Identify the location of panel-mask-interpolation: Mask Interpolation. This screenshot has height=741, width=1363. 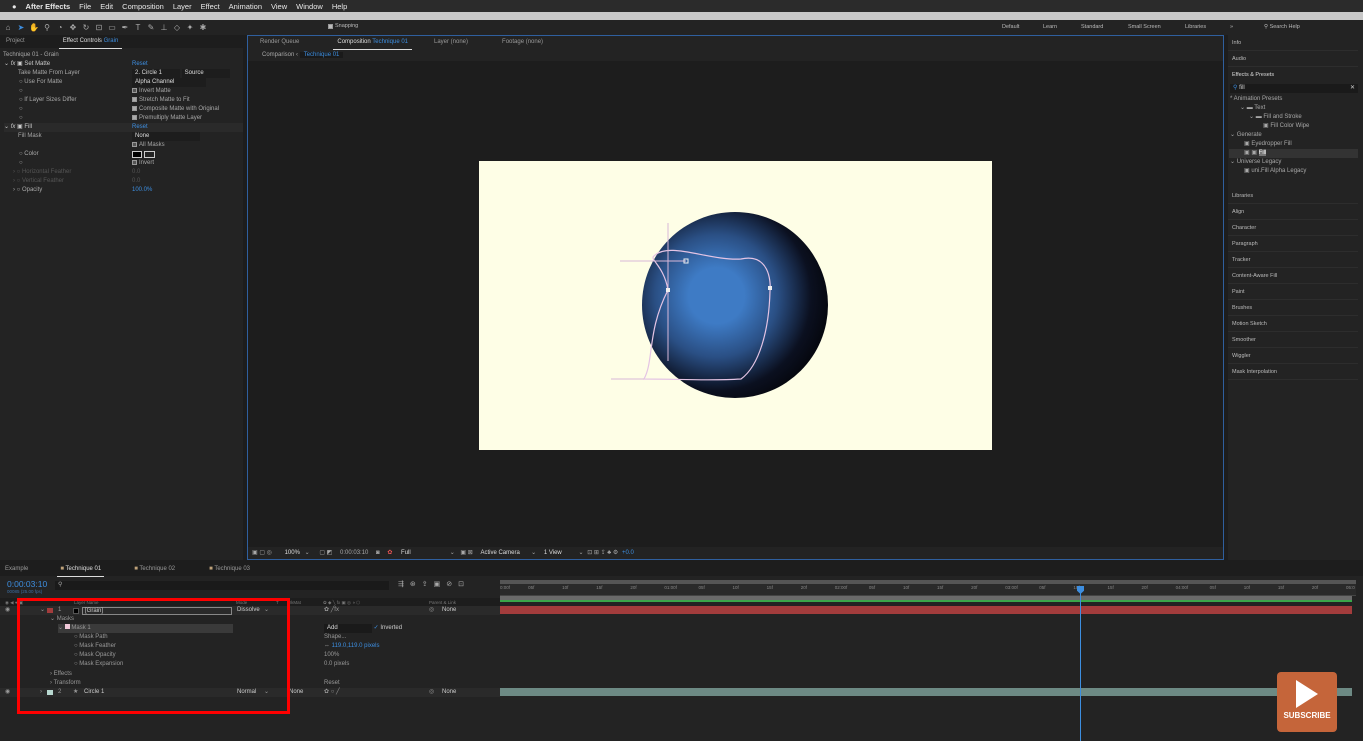
(1293, 372).